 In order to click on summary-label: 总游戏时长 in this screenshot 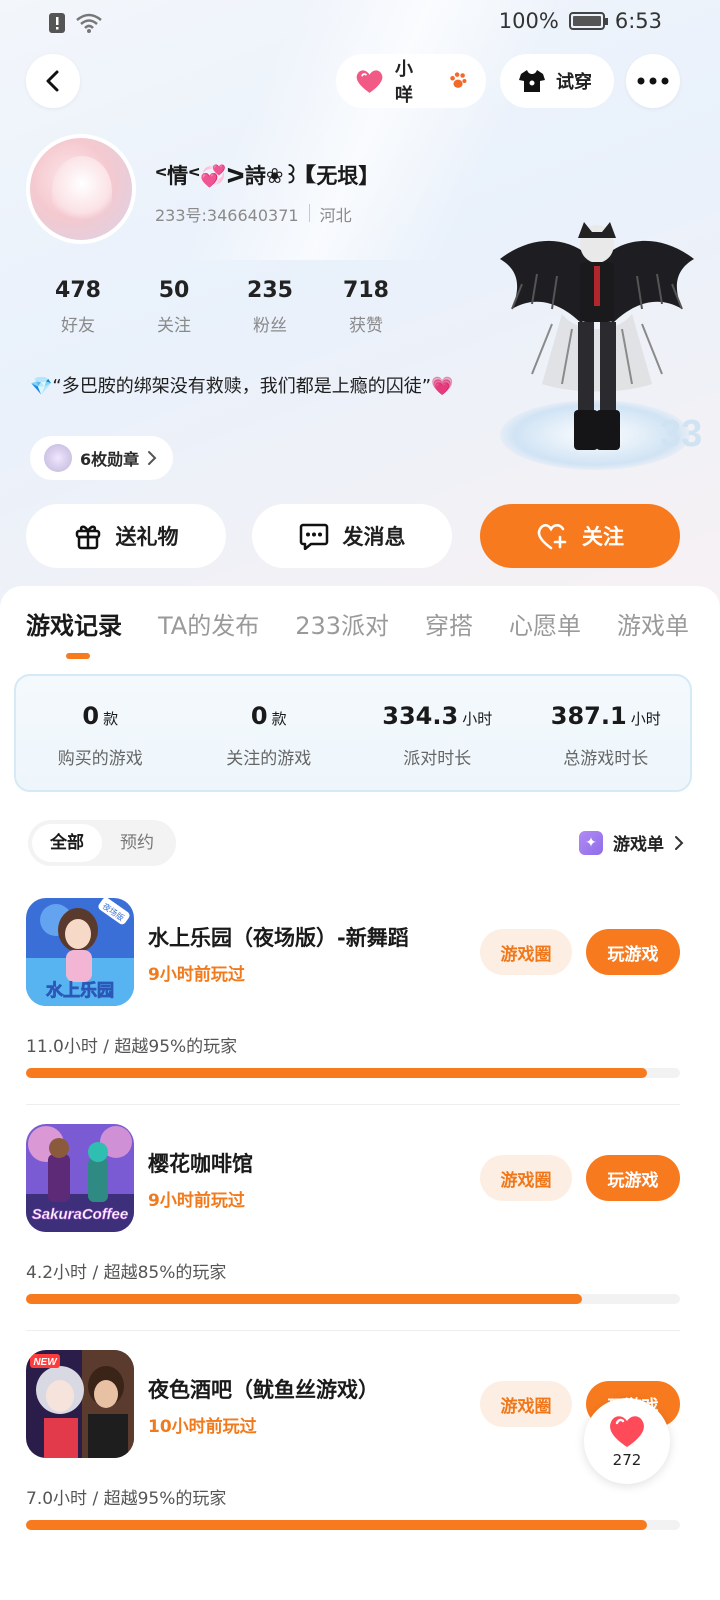, I will do `click(606, 759)`.